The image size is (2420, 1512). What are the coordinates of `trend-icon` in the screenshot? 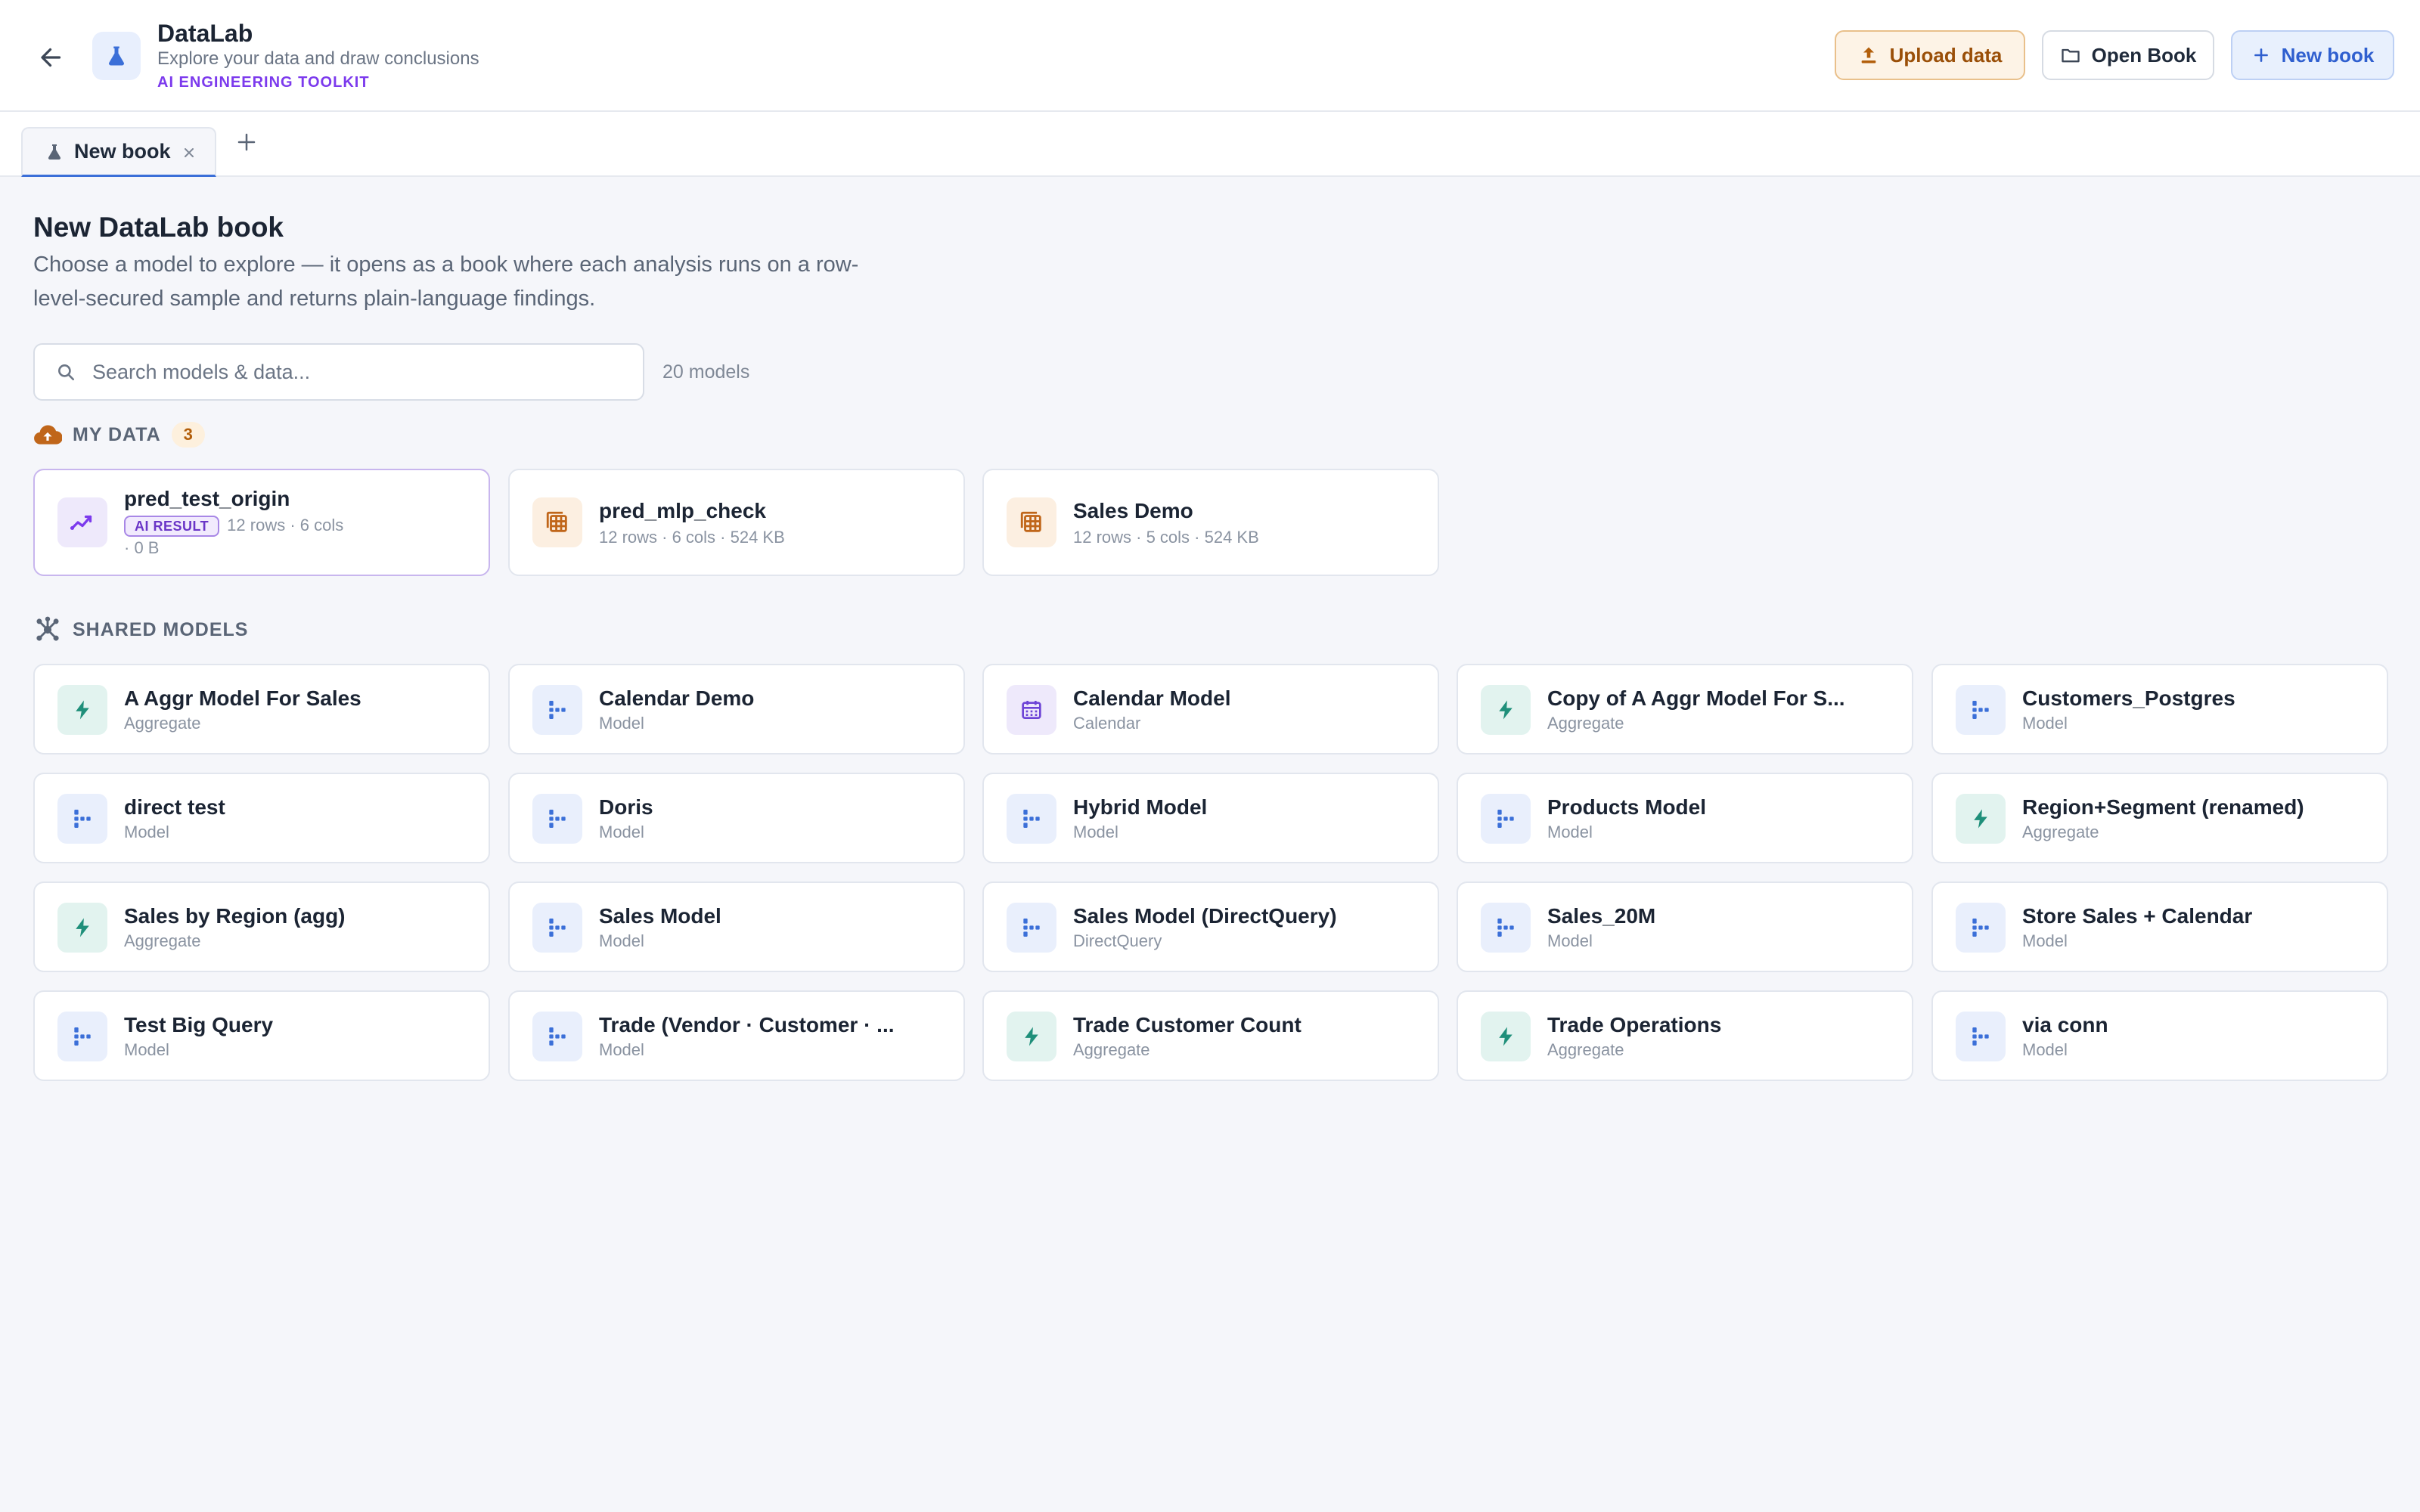 It's located at (81, 523).